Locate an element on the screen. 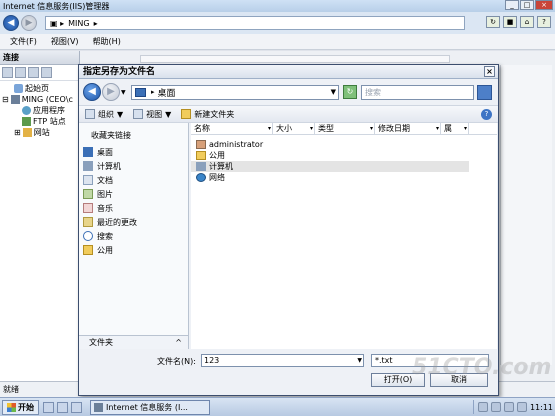  favorite-music: 音乐 is located at coordinates (133, 208).